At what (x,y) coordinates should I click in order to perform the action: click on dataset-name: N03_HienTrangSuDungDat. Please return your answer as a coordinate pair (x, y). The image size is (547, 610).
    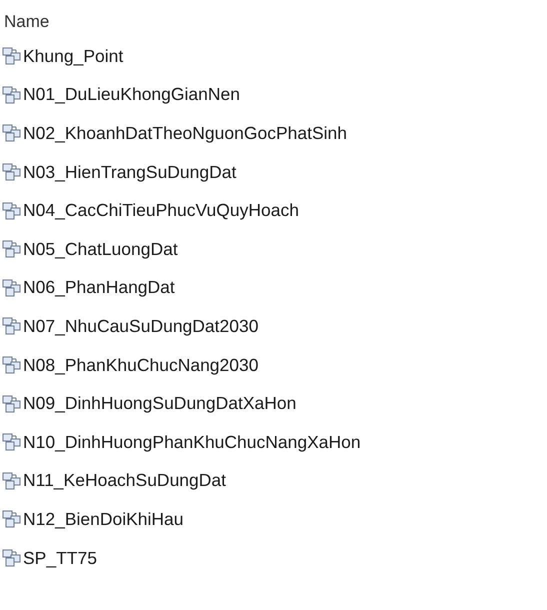
    Looking at the image, I should click on (129, 172).